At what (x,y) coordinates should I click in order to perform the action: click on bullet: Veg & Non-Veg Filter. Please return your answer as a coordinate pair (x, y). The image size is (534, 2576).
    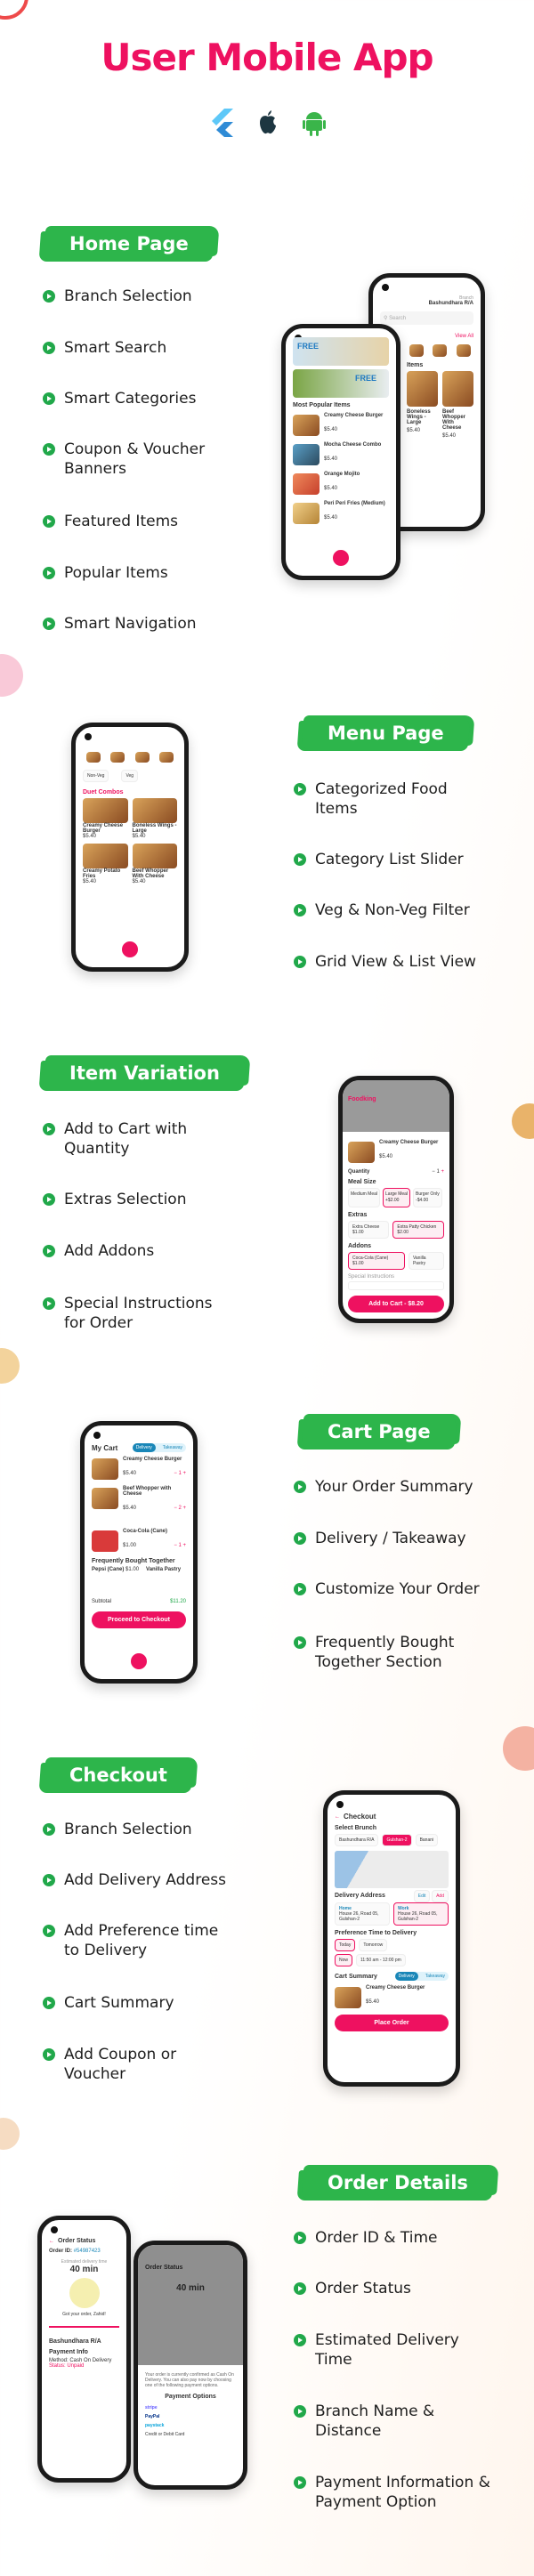
    Looking at the image, I should click on (388, 910).